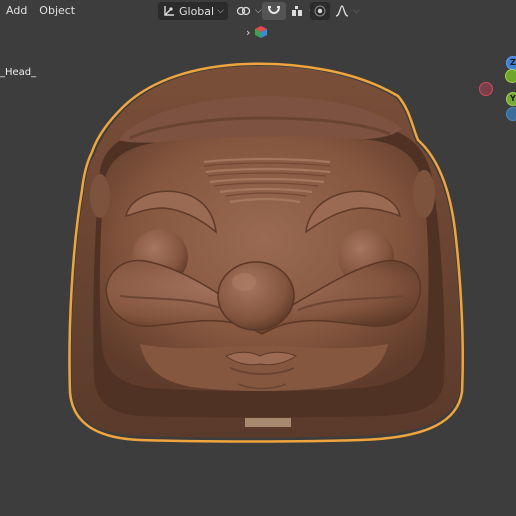 The width and height of the screenshot is (516, 516). I want to click on falloff-dropdown: ⌵, so click(347, 11).